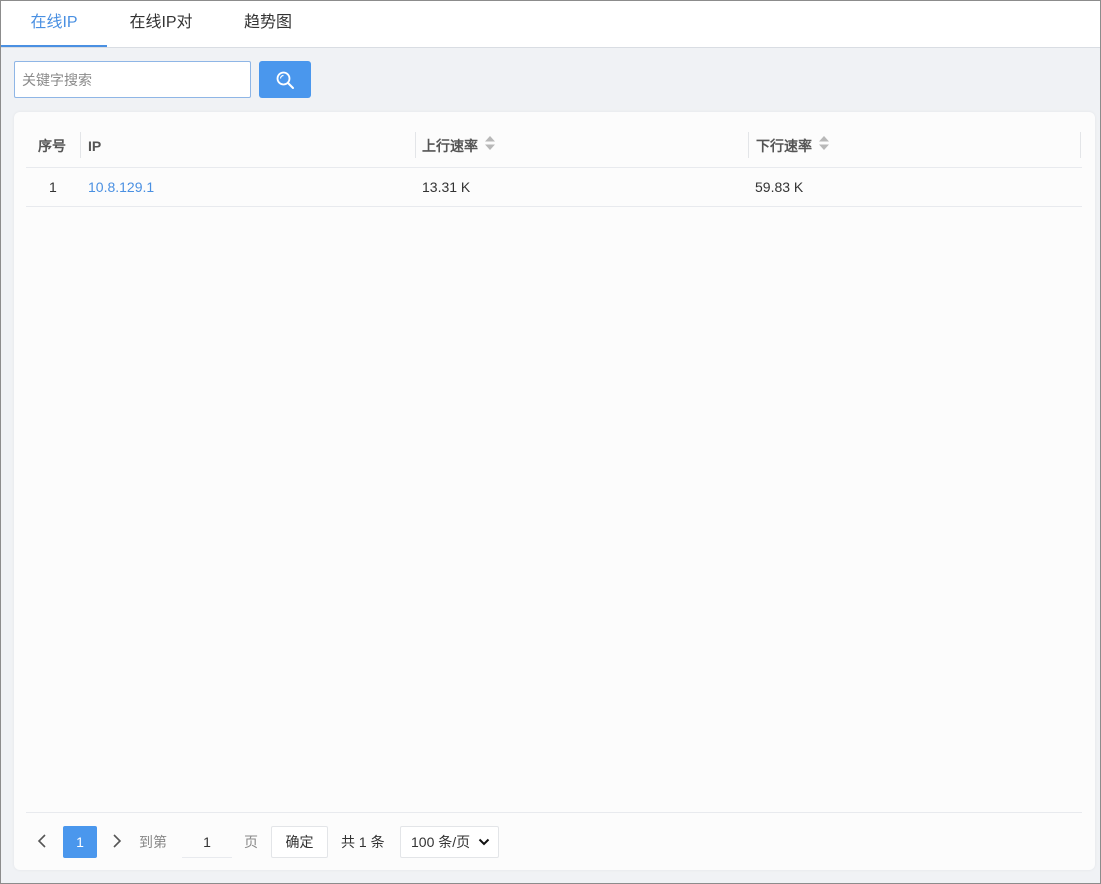  What do you see at coordinates (95, 146) in the screenshot?
I see `column-header-ip: IP` at bounding box center [95, 146].